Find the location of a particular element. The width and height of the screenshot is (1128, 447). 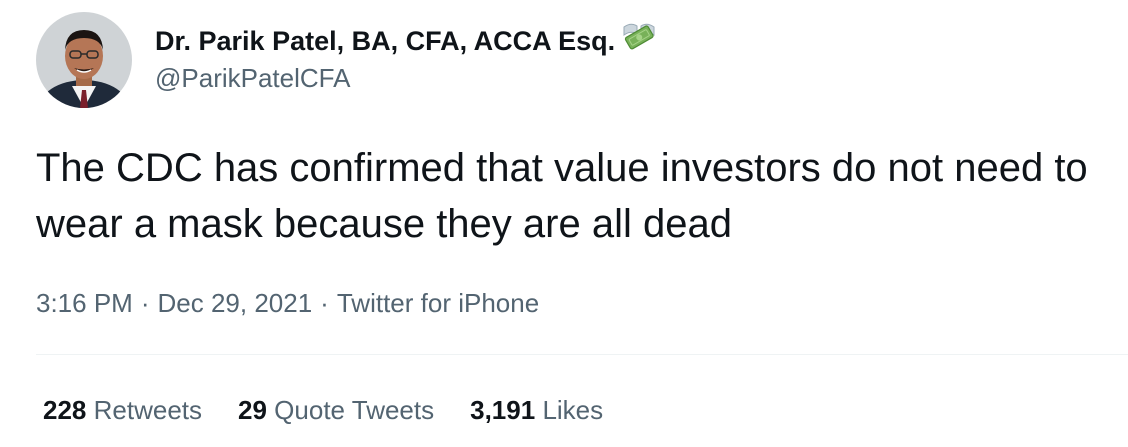

quote-tweets-stat: 29 Quote Tweets is located at coordinates (336, 410).